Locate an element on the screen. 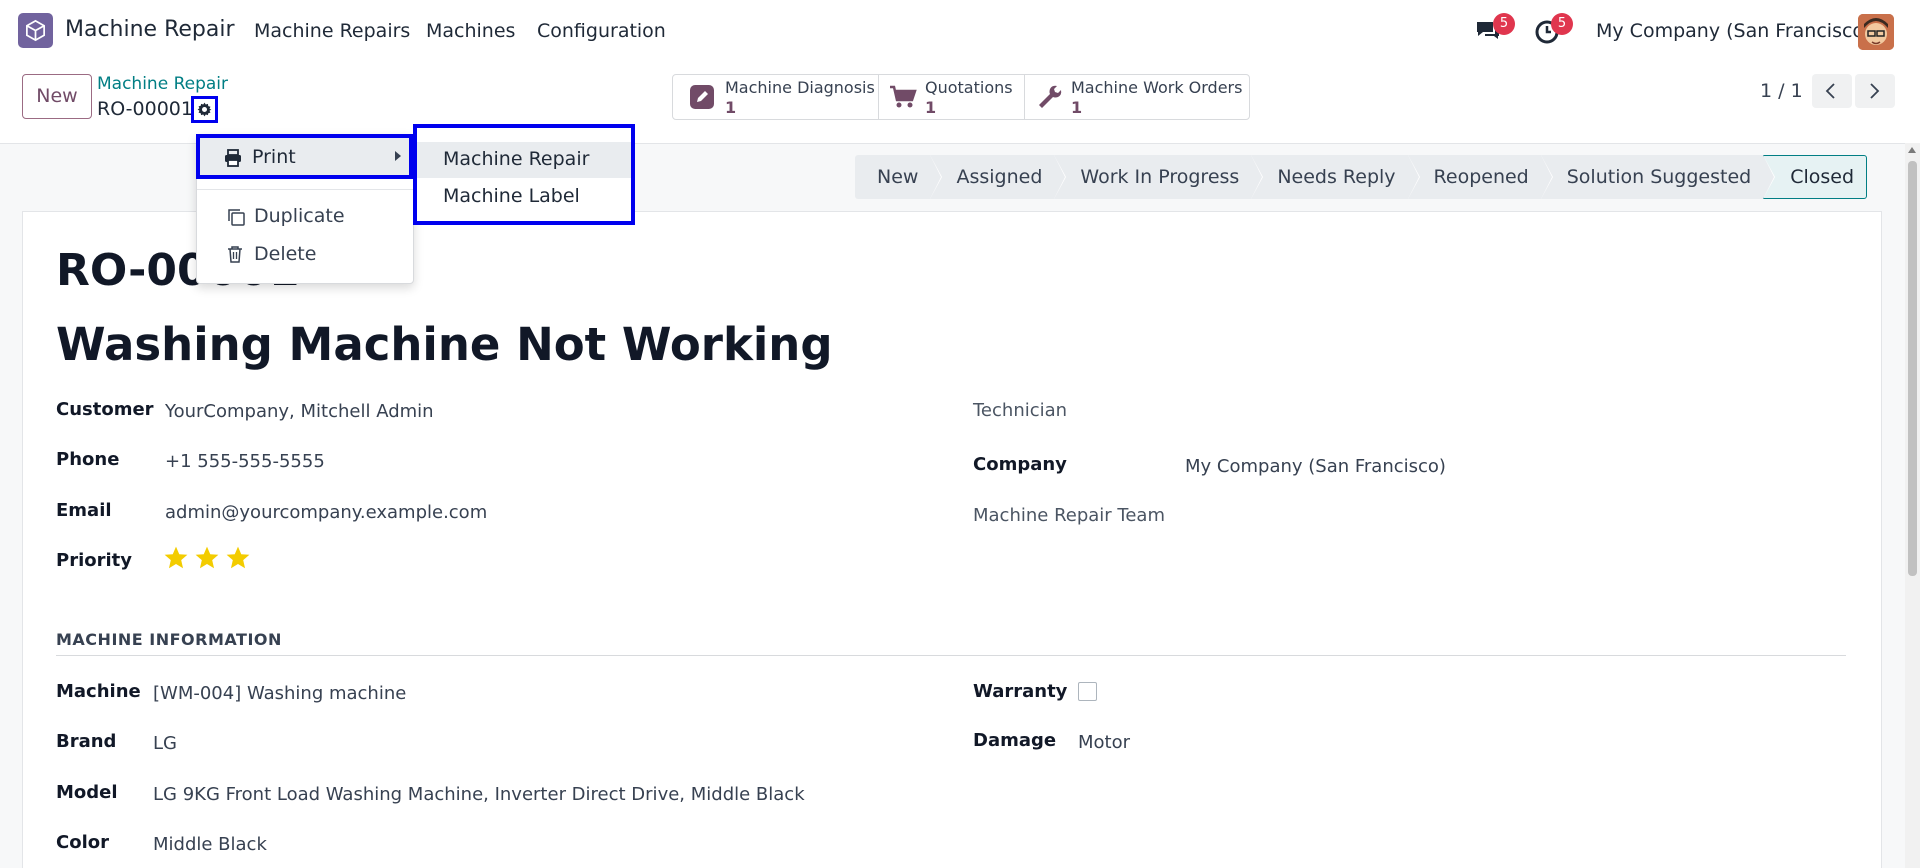  technician-label: Technician is located at coordinates (1020, 410).